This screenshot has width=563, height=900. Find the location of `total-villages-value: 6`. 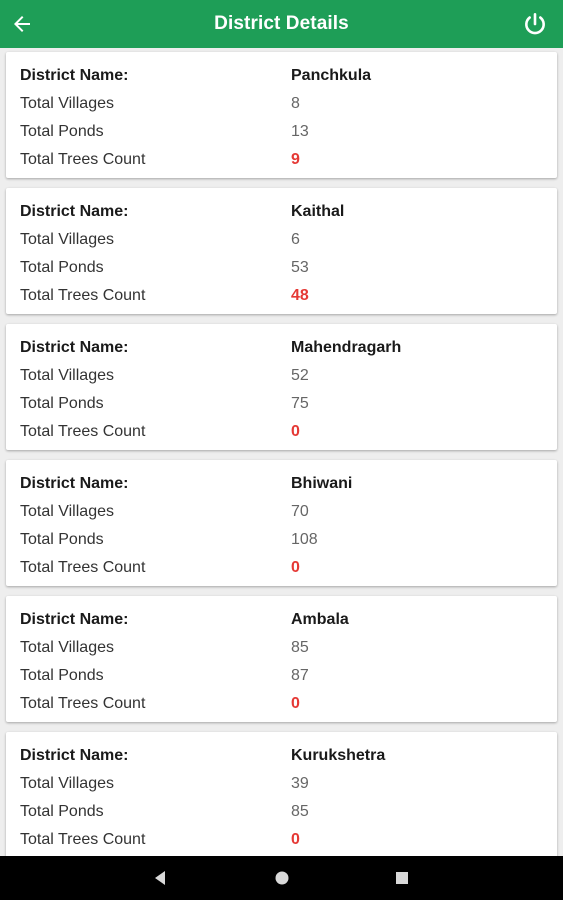

total-villages-value: 6 is located at coordinates (295, 239).